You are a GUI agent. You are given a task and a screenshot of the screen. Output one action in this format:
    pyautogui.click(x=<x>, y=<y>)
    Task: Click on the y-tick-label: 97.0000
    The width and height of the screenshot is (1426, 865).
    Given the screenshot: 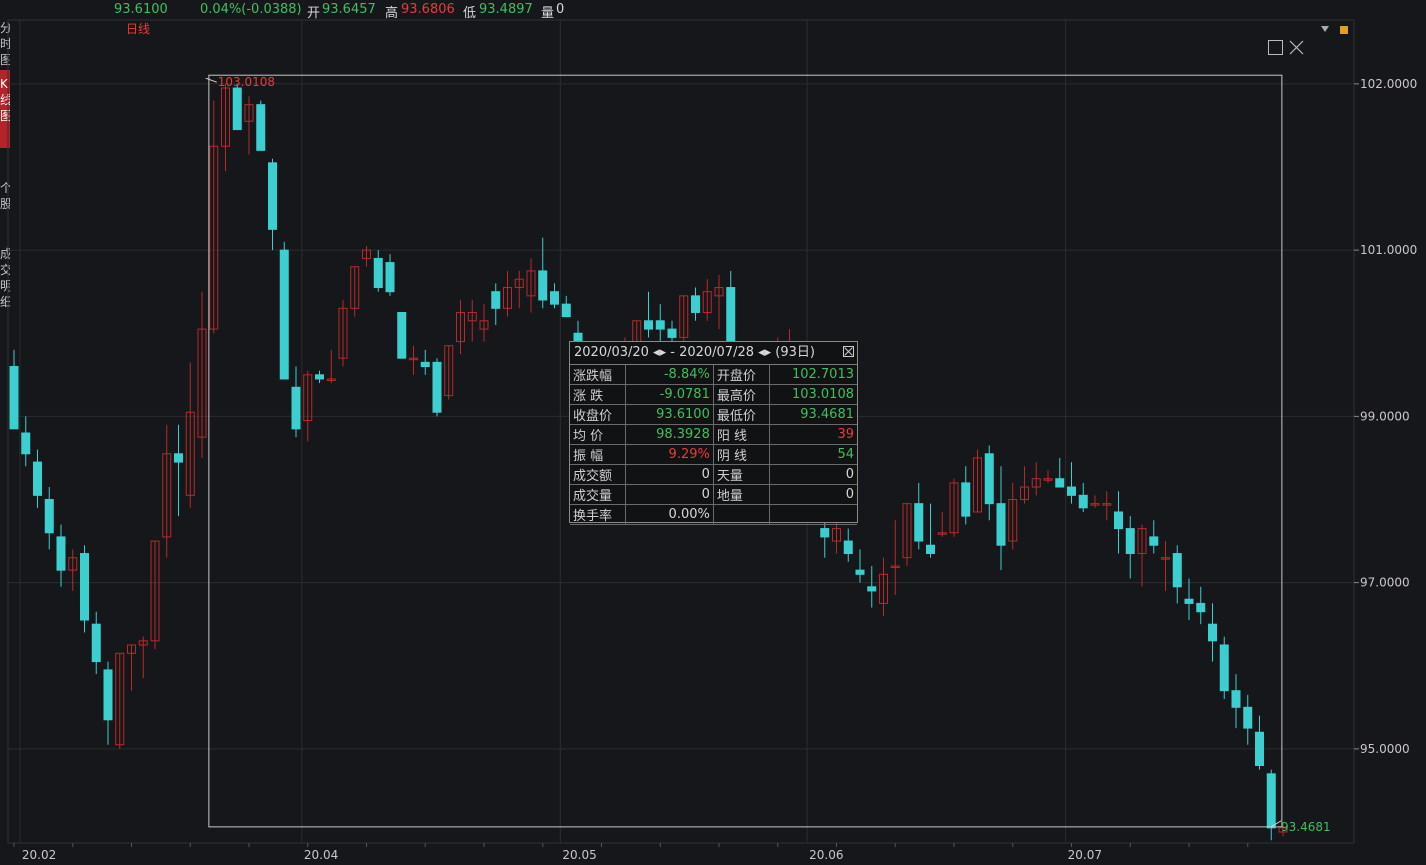 What is the action you would take?
    pyautogui.click(x=1385, y=583)
    